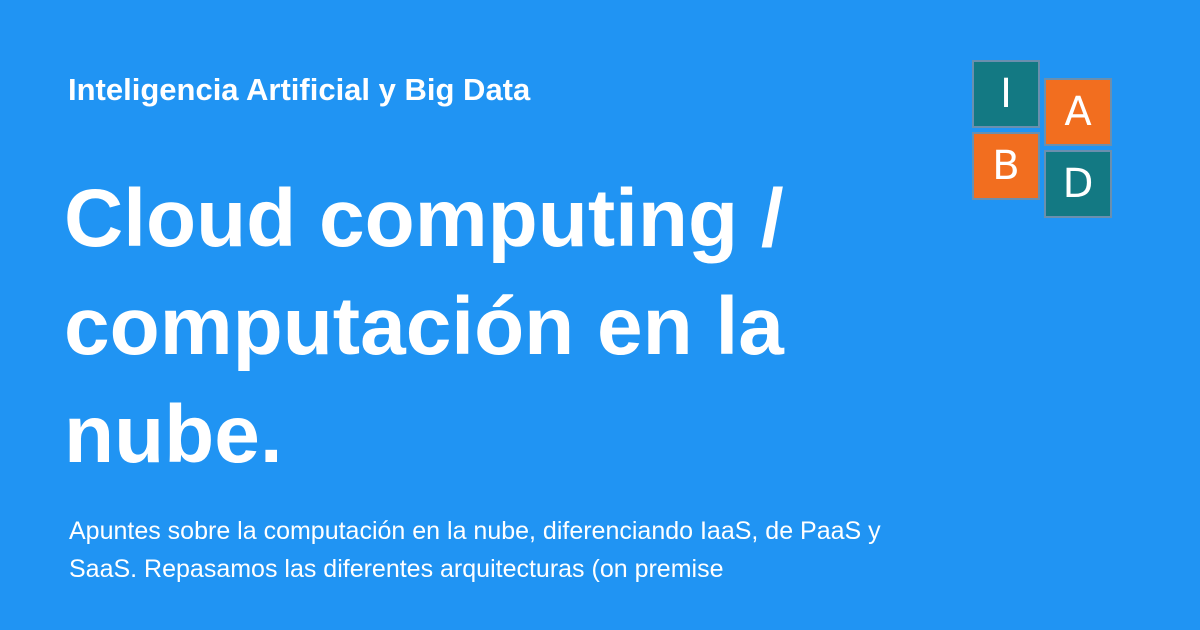 This screenshot has width=1200, height=630. What do you see at coordinates (1006, 94) in the screenshot?
I see `logo-tile-i: I` at bounding box center [1006, 94].